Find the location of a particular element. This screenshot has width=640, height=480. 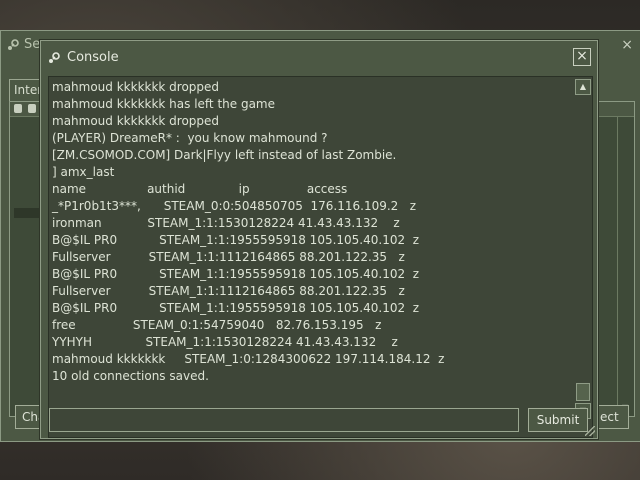

lock-icon is located at coordinates (18, 108).